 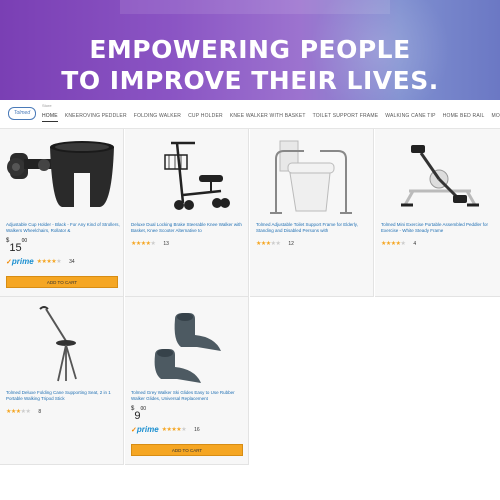 What do you see at coordinates (187, 344) in the screenshot?
I see `walker-skis-image` at bounding box center [187, 344].